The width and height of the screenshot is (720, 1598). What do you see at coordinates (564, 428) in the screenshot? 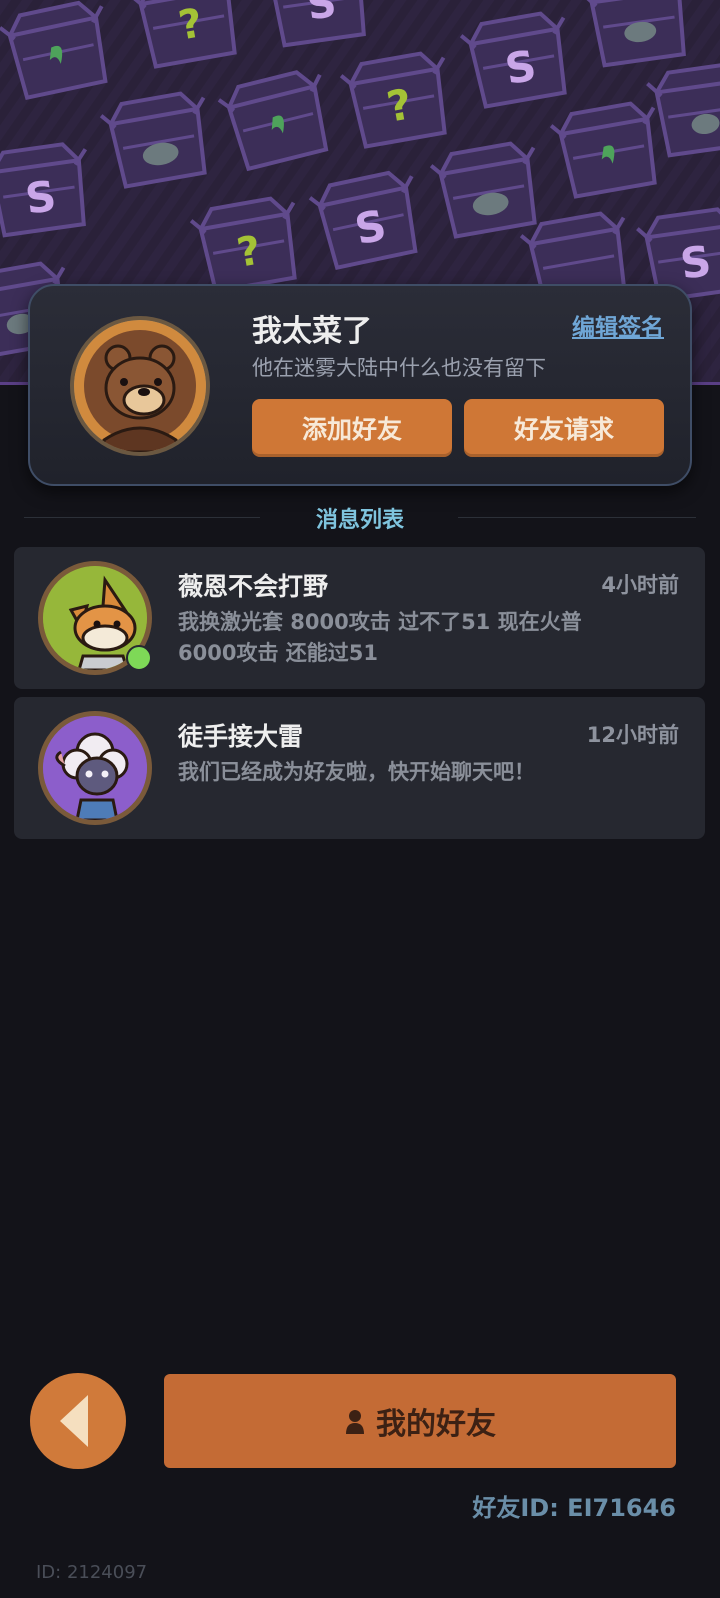
I see `friend-request-button: 好友请求` at bounding box center [564, 428].